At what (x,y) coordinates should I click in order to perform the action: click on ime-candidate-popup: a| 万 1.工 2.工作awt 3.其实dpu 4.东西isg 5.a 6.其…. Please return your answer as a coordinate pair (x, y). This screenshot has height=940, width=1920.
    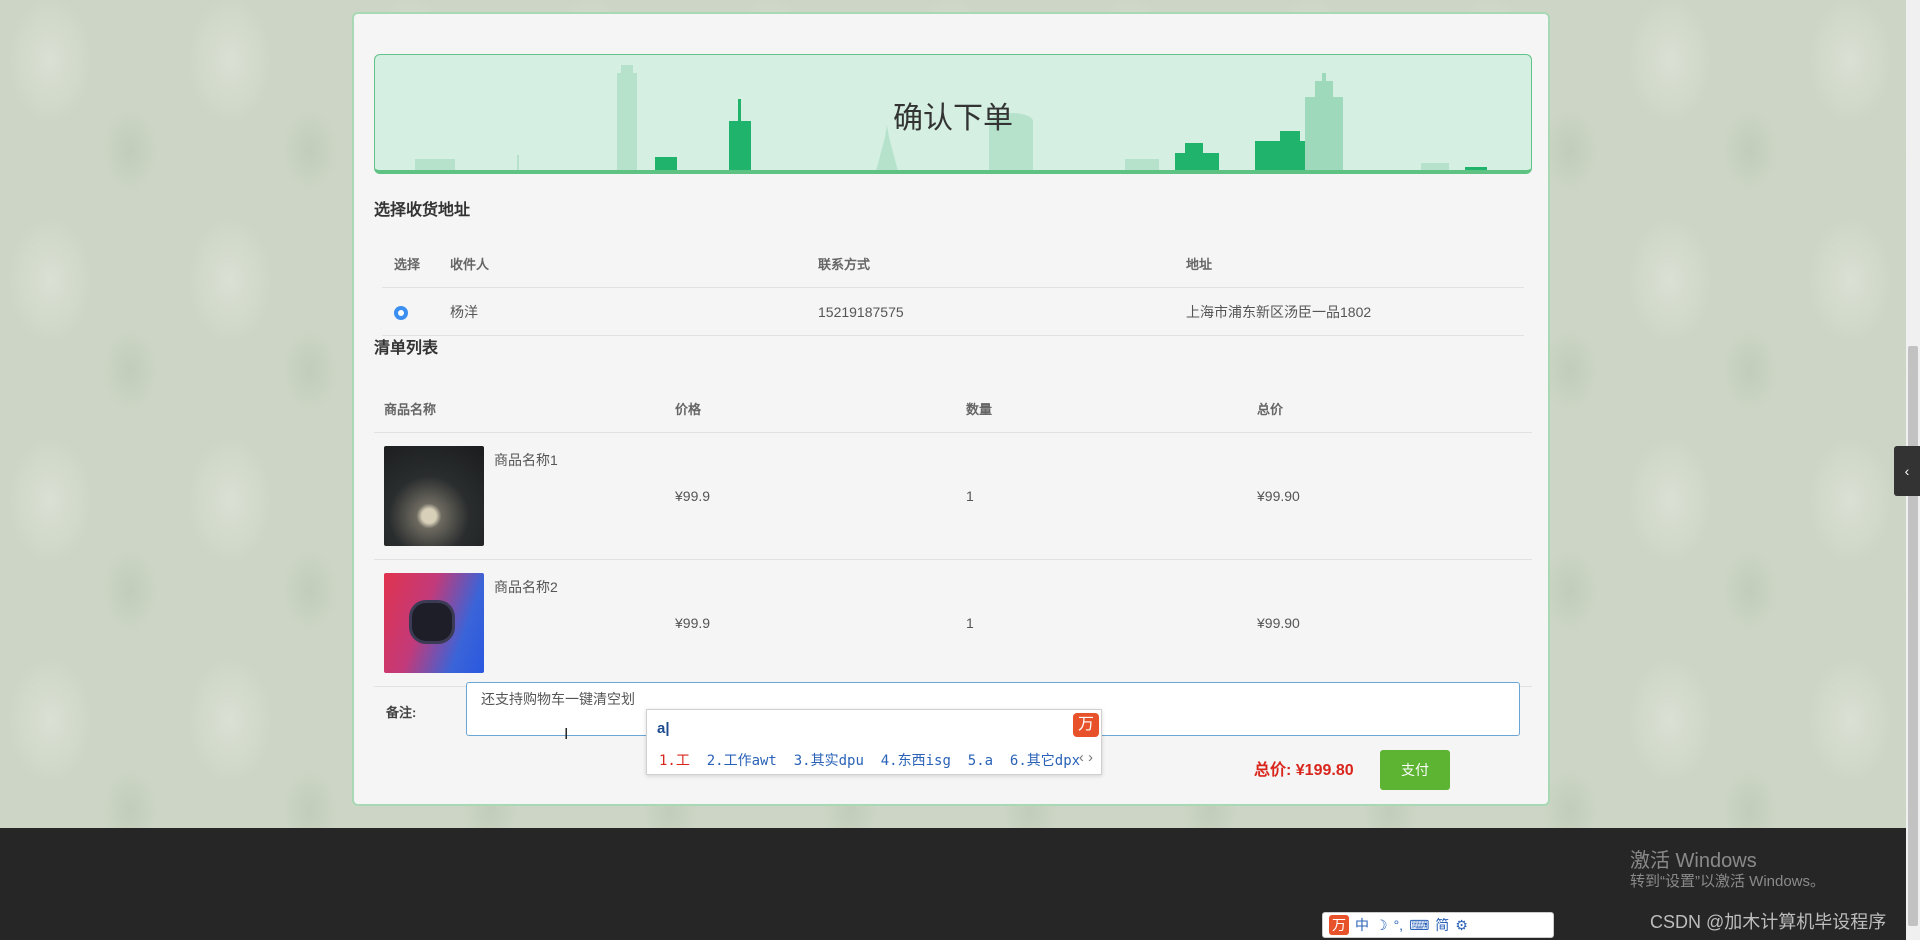
    Looking at the image, I should click on (874, 742).